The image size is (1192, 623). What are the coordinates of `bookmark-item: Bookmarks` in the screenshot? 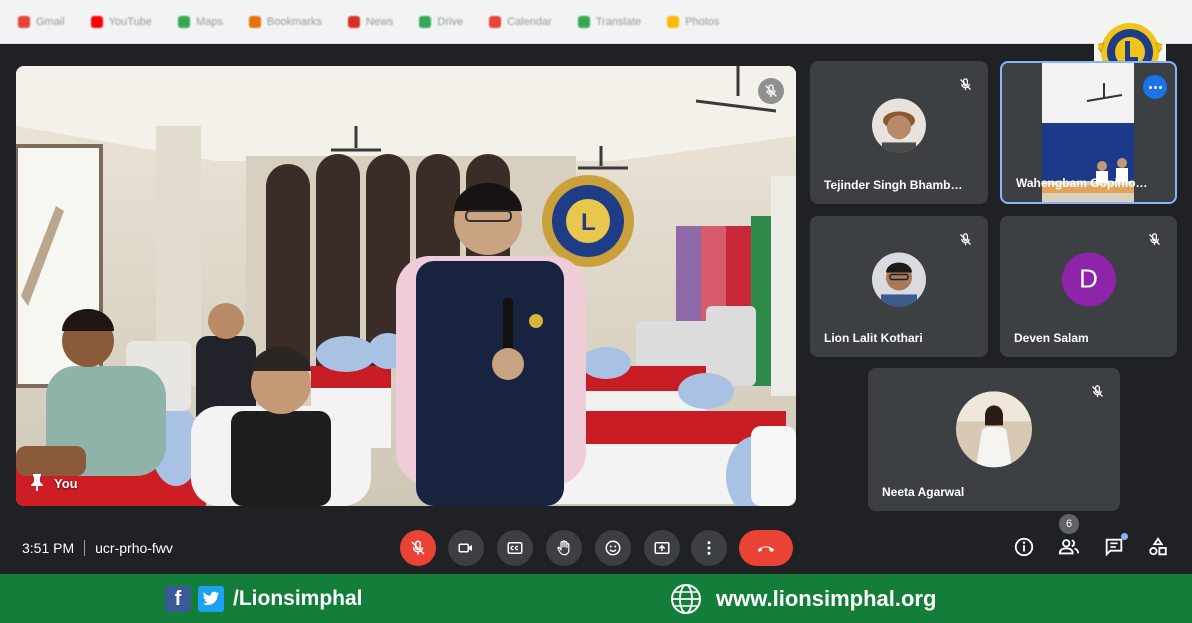 It's located at (285, 21).